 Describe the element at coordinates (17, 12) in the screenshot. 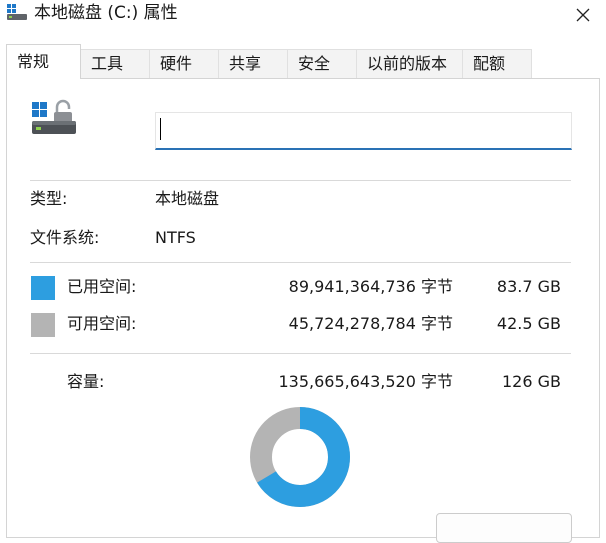

I see `drive-icon` at that location.